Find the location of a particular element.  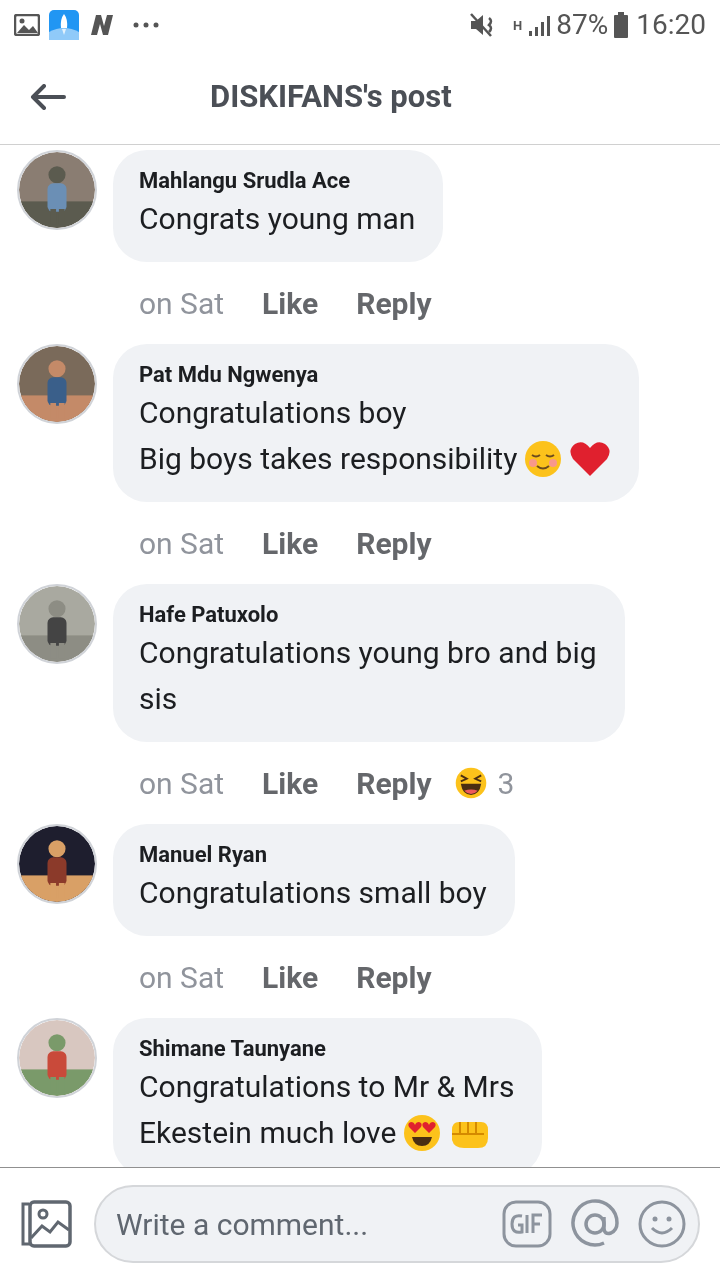

comment-text: Congratulations small boy is located at coordinates (313, 893).